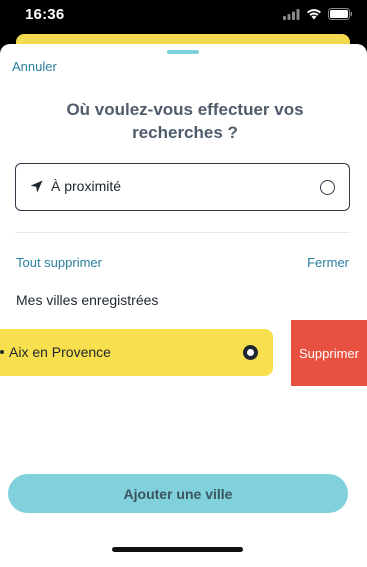 The height and width of the screenshot is (567, 367). What do you see at coordinates (183, 52) in the screenshot?
I see `sheet-grabber` at bounding box center [183, 52].